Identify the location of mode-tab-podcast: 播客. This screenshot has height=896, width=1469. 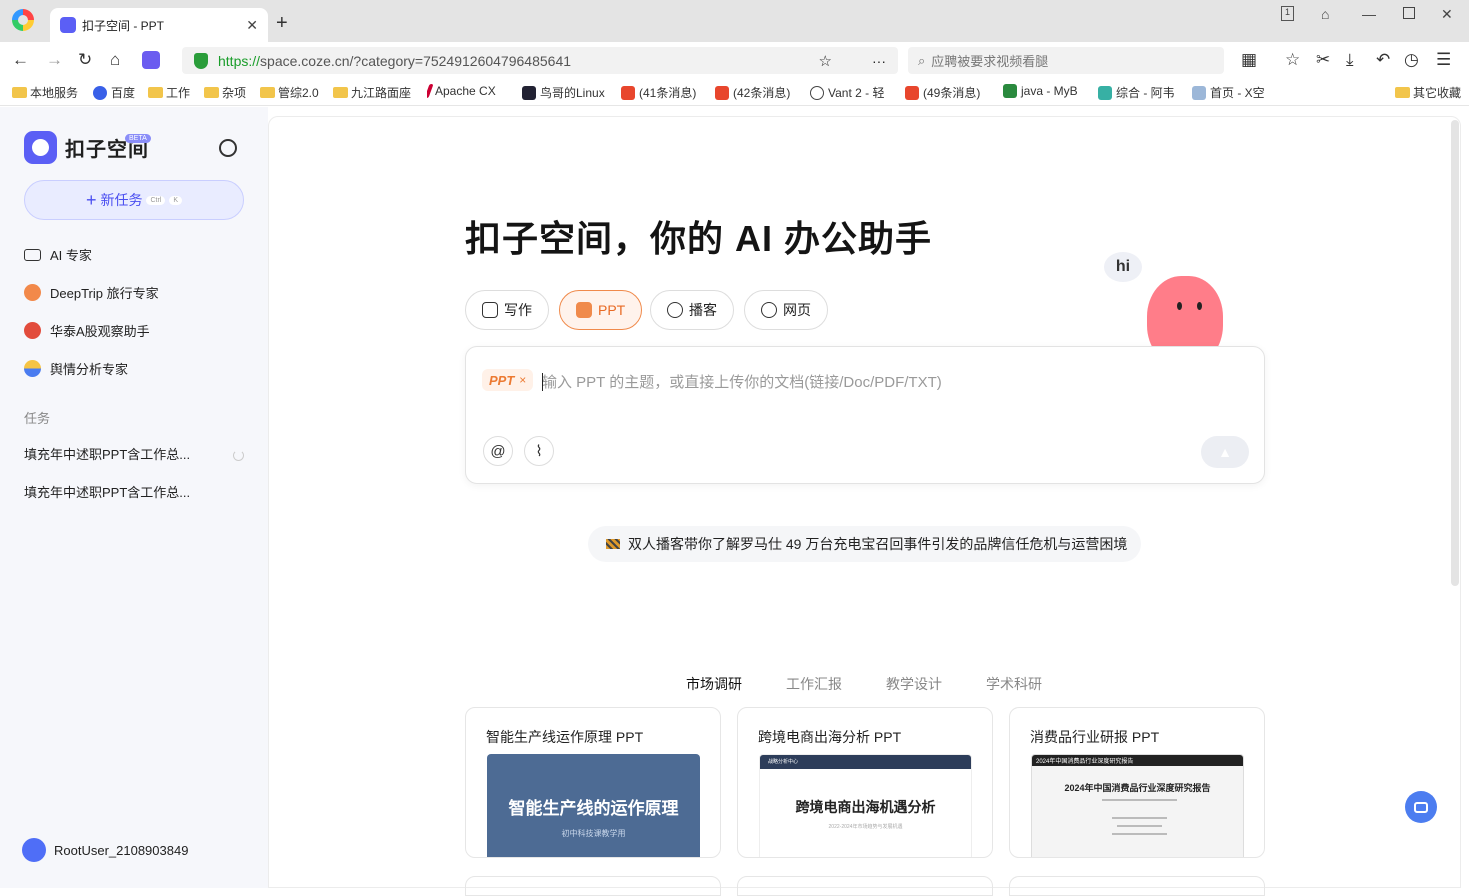
(692, 310).